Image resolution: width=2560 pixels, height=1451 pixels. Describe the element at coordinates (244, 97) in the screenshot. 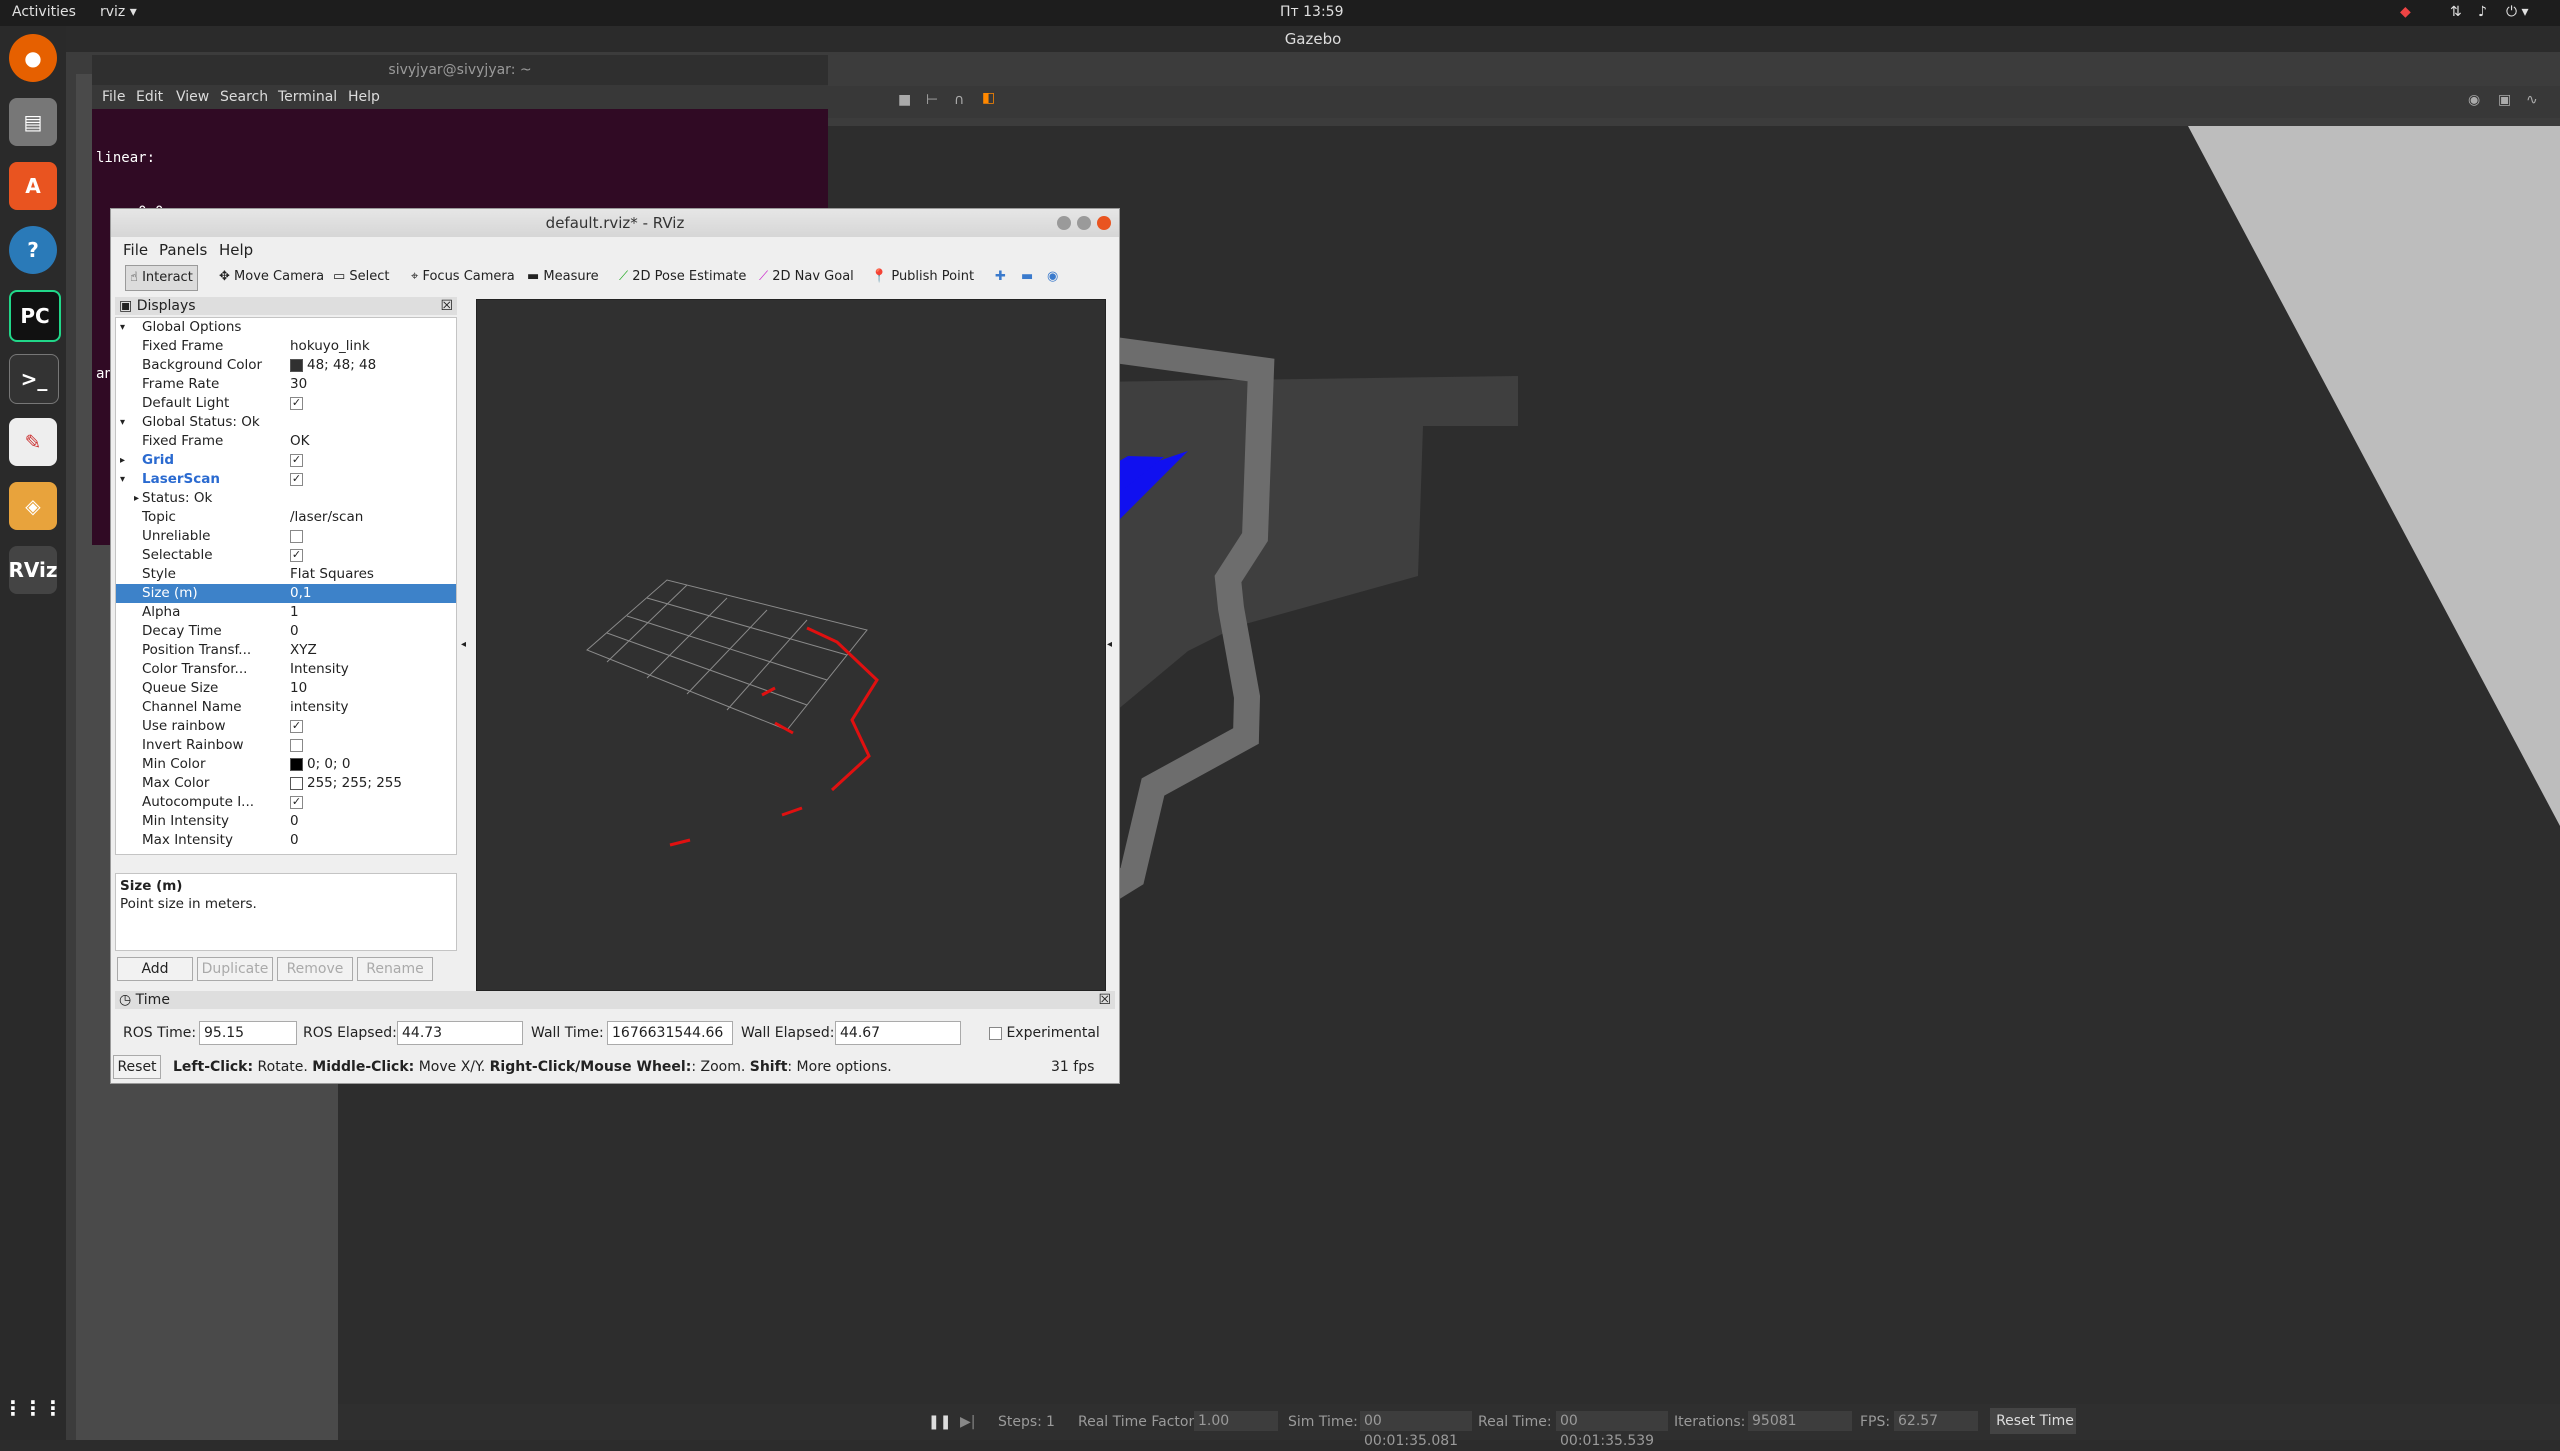

I see `term-menu-search: Search` at that location.